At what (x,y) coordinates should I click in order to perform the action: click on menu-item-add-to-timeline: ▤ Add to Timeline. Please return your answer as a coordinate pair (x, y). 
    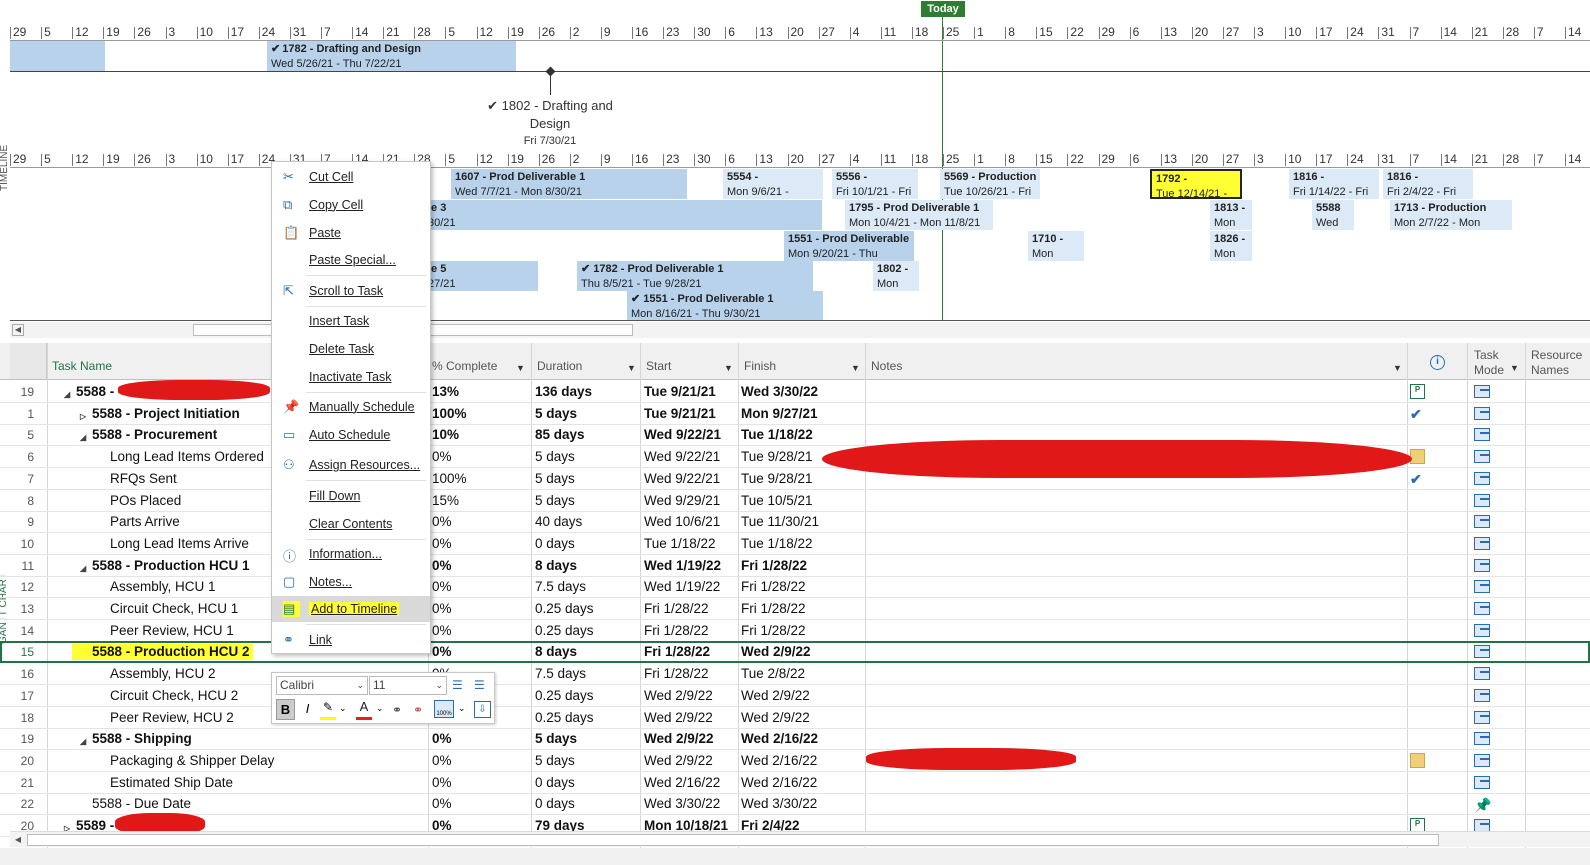
    Looking at the image, I should click on (351, 609).